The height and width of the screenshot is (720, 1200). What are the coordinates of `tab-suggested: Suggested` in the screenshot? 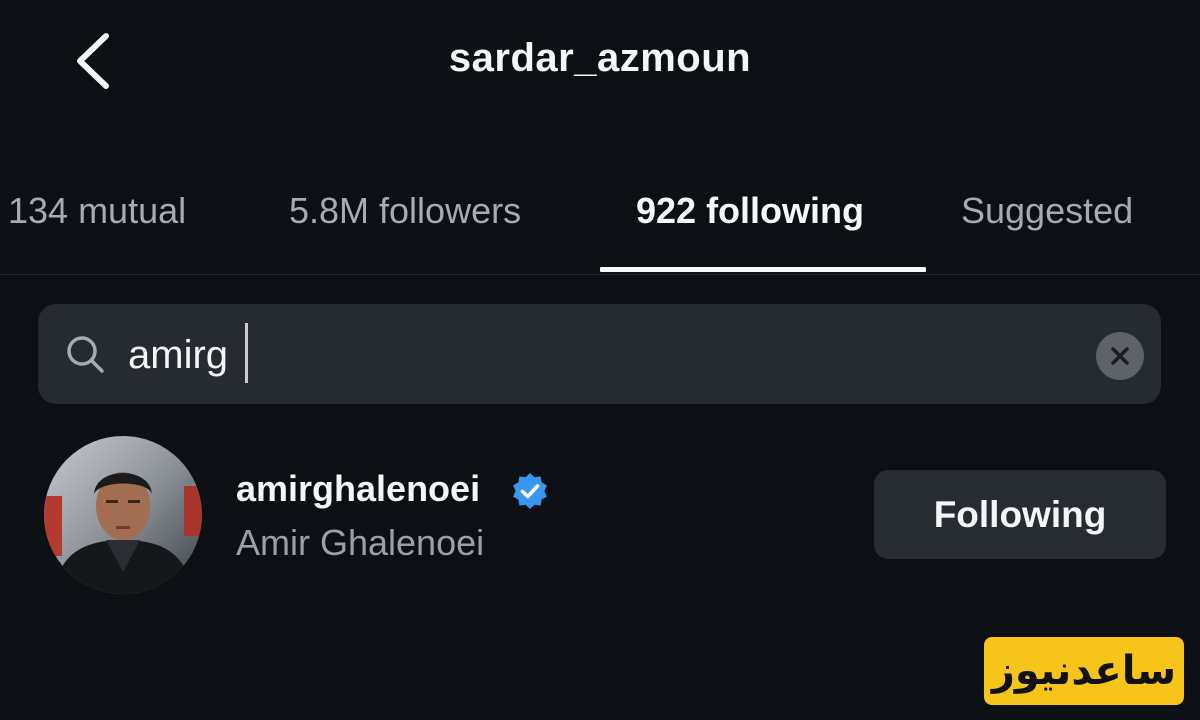 It's located at (1047, 211).